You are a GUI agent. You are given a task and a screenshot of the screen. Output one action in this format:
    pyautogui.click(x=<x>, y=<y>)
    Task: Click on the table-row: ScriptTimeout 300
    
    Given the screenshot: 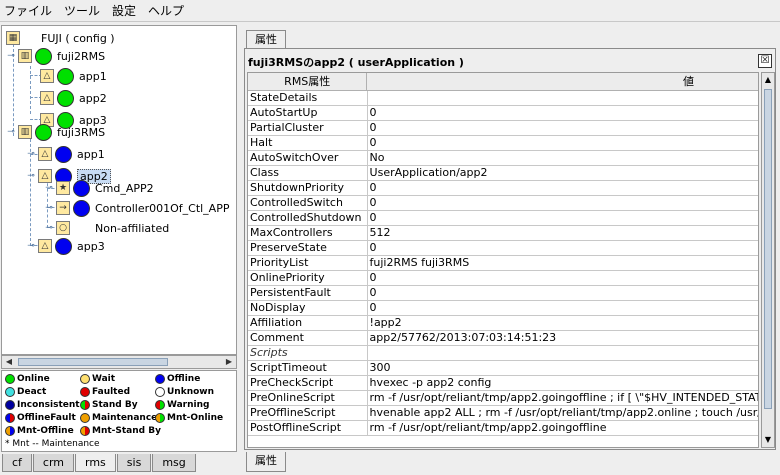 What is the action you would take?
    pyautogui.click(x=503, y=368)
    